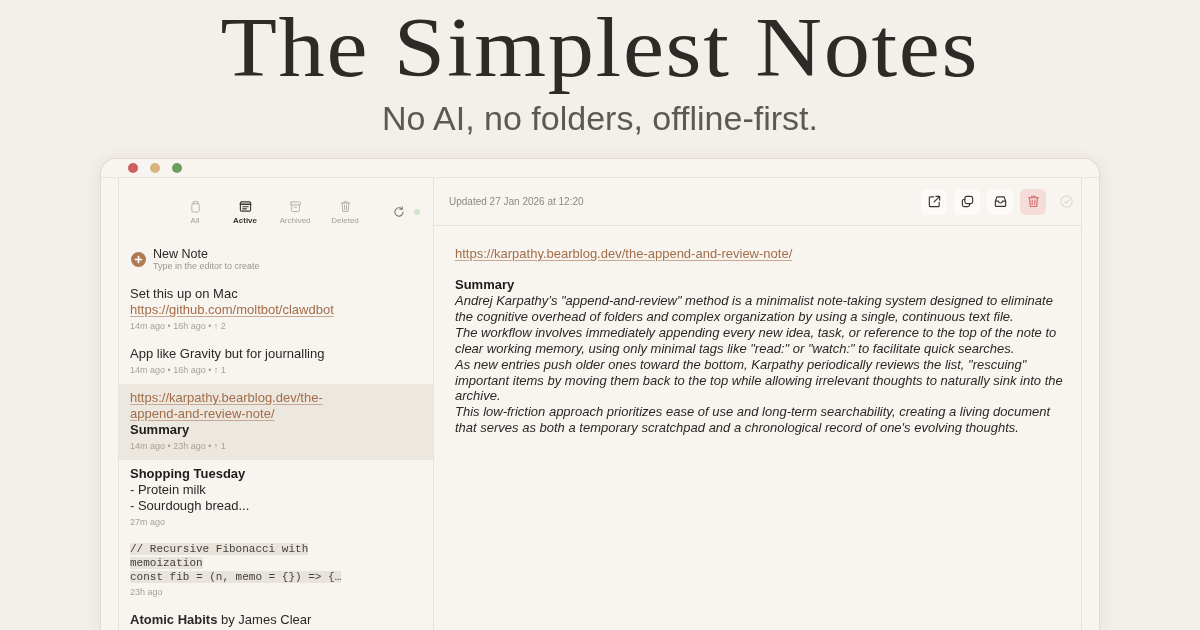  Describe the element at coordinates (754, 309) in the screenshot. I see `note-paragraph: Andrej Karpathy’s "append-and-review" method is a minimalist note-taking system designed to eliminate the cognitive overhead of folders and complex organization by using a single, continuous text file.` at that location.